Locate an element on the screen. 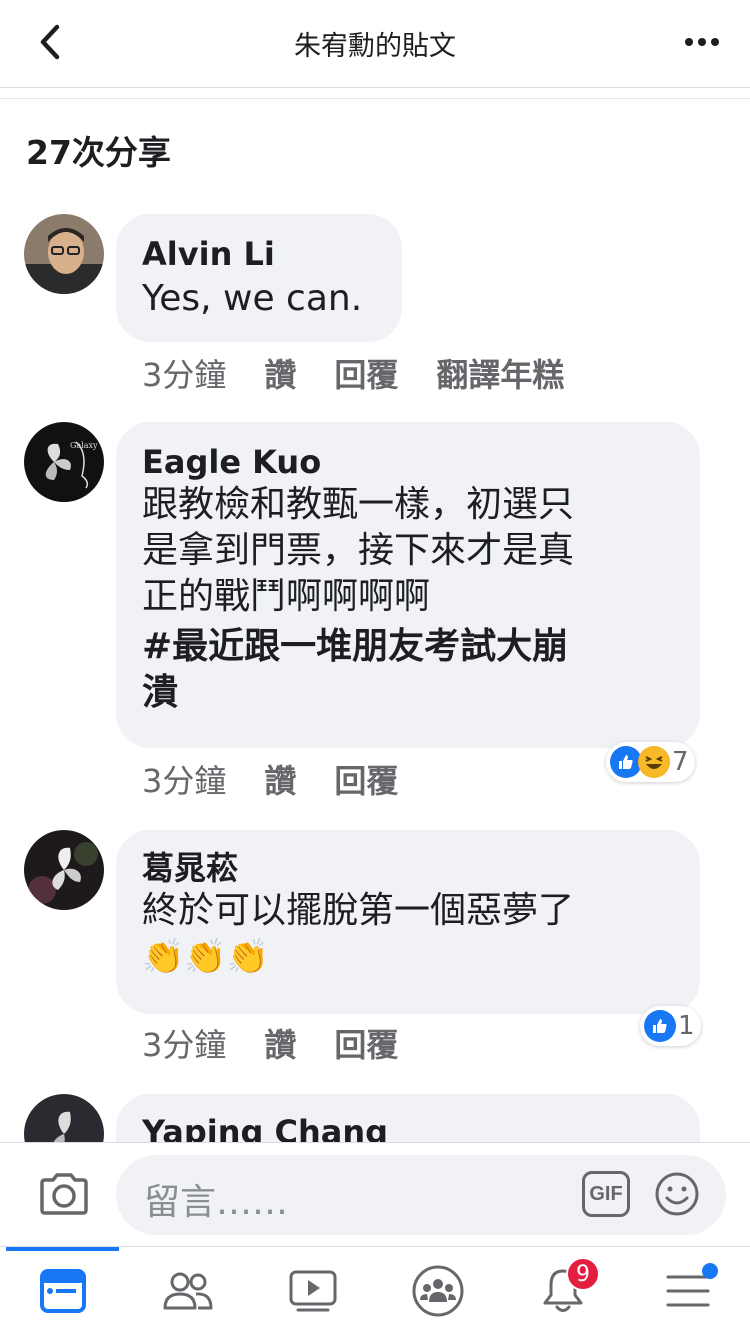 Image resolution: width=750 pixels, height=1334 pixels. page-title: 朱宥勳的貼文 is located at coordinates (375, 46).